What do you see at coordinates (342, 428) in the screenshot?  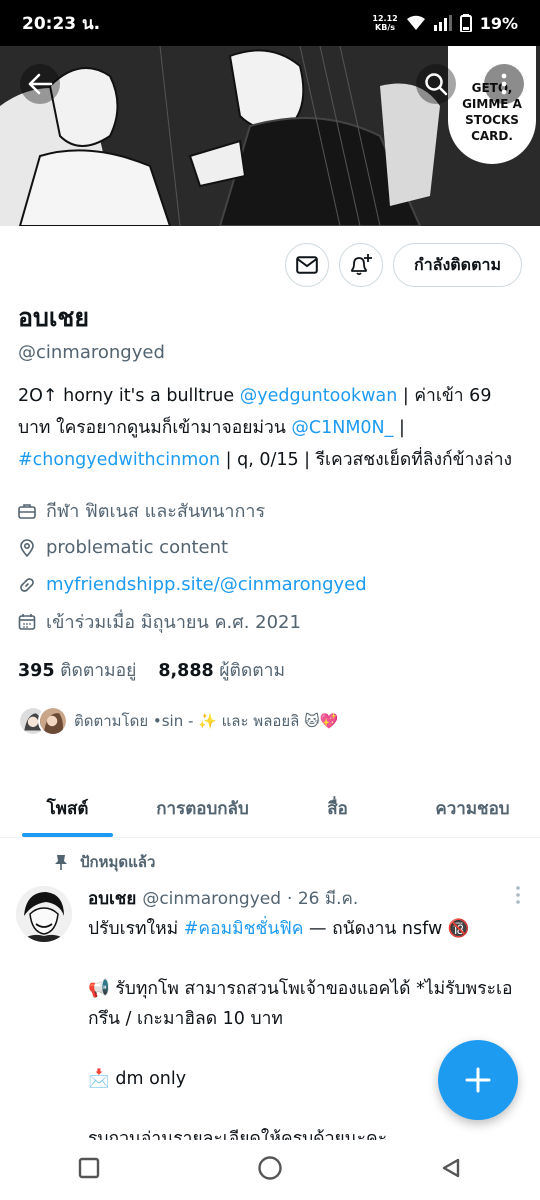 I see `bio-mention-link: @C1NM0N_` at bounding box center [342, 428].